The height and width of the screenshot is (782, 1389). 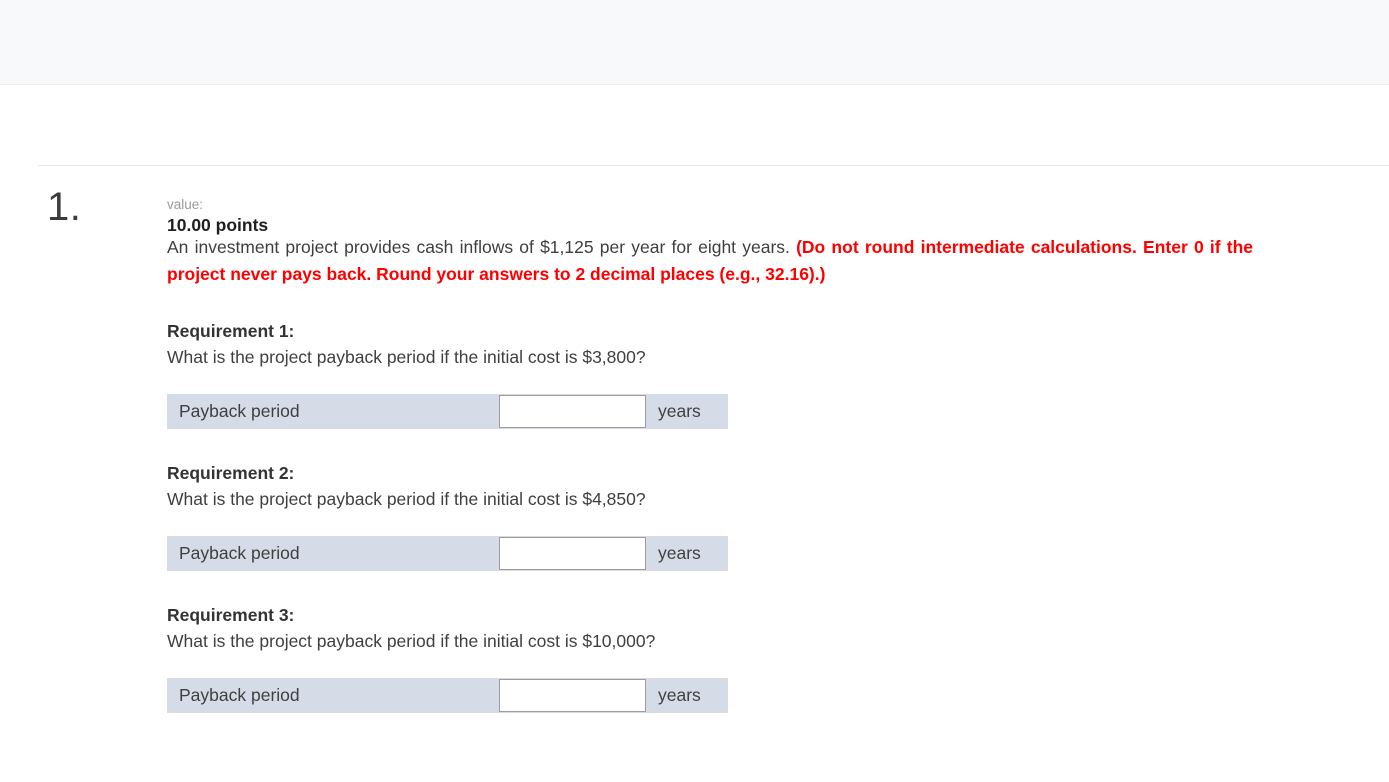 I want to click on answer-row-label-1: Payback period, so click(x=333, y=411).